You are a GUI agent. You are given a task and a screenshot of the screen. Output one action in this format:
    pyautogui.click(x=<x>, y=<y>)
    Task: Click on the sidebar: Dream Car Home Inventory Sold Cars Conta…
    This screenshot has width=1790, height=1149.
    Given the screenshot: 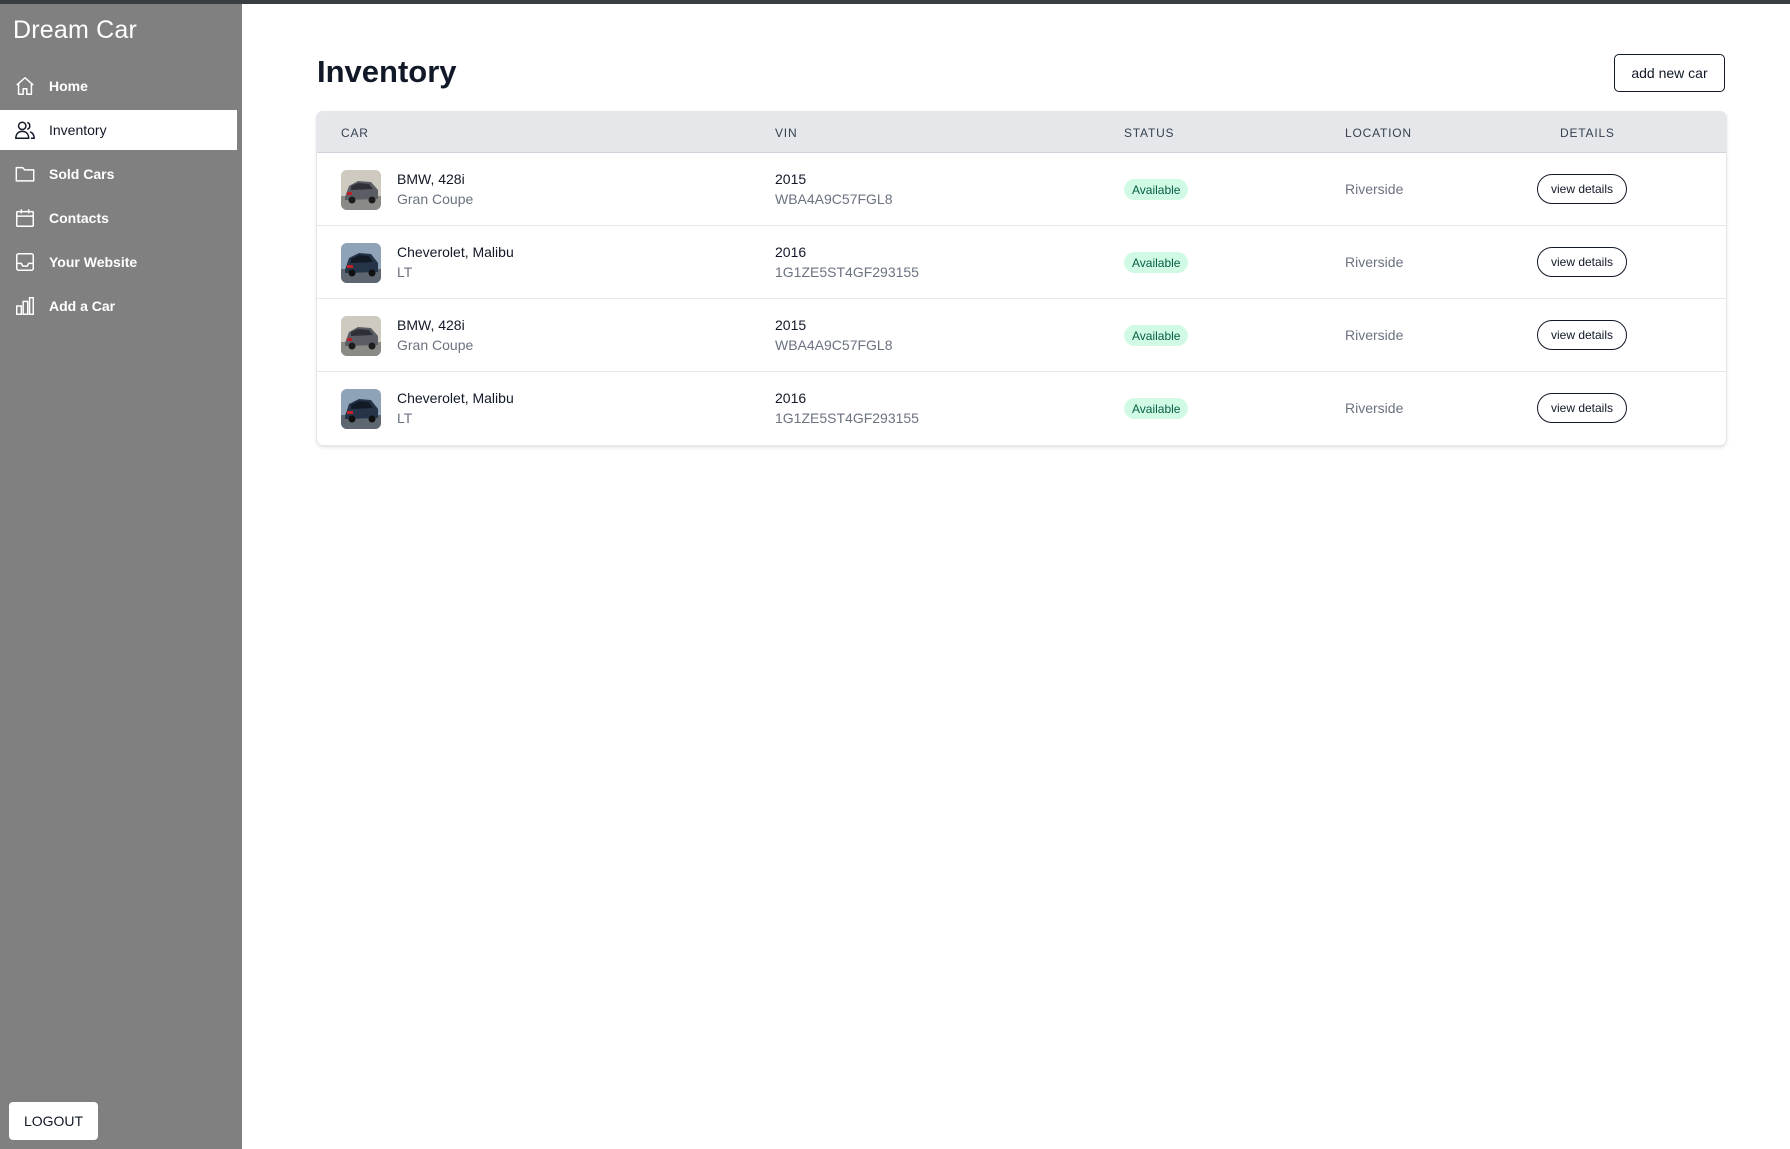 What is the action you would take?
    pyautogui.click(x=121, y=576)
    